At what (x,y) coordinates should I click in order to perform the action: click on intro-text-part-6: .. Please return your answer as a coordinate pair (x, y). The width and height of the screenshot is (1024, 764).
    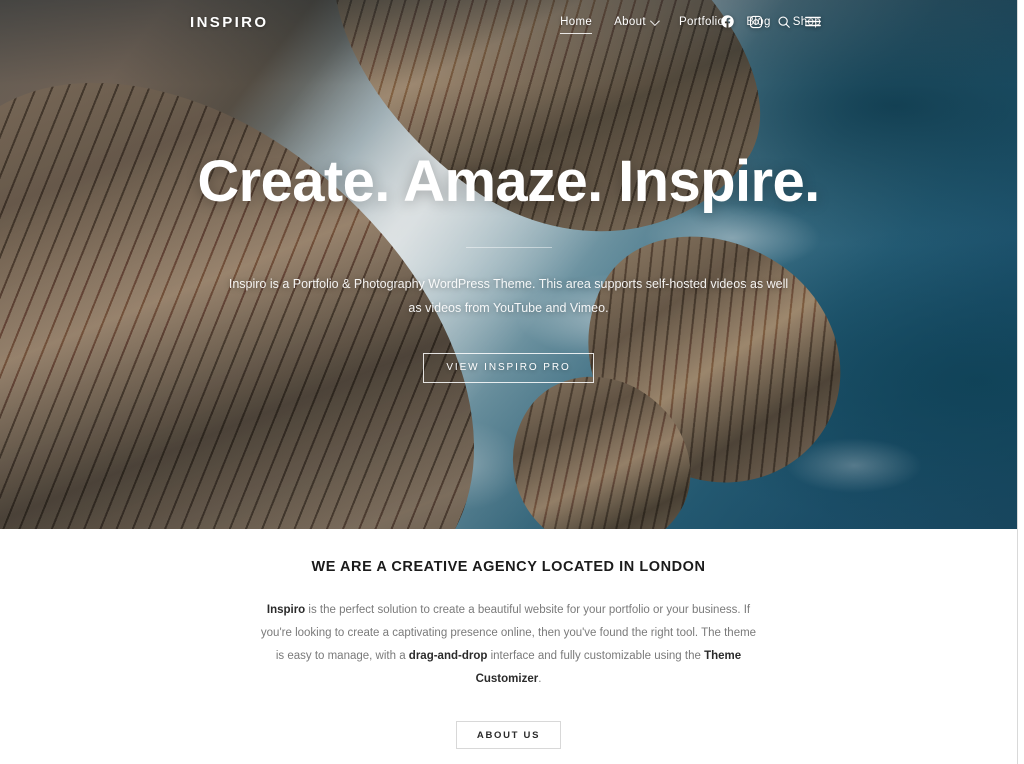
    Looking at the image, I should click on (540, 679).